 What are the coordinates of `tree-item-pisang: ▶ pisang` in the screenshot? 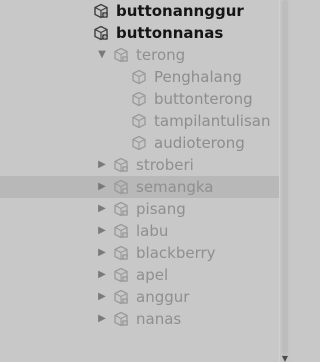 It's located at (139, 209).